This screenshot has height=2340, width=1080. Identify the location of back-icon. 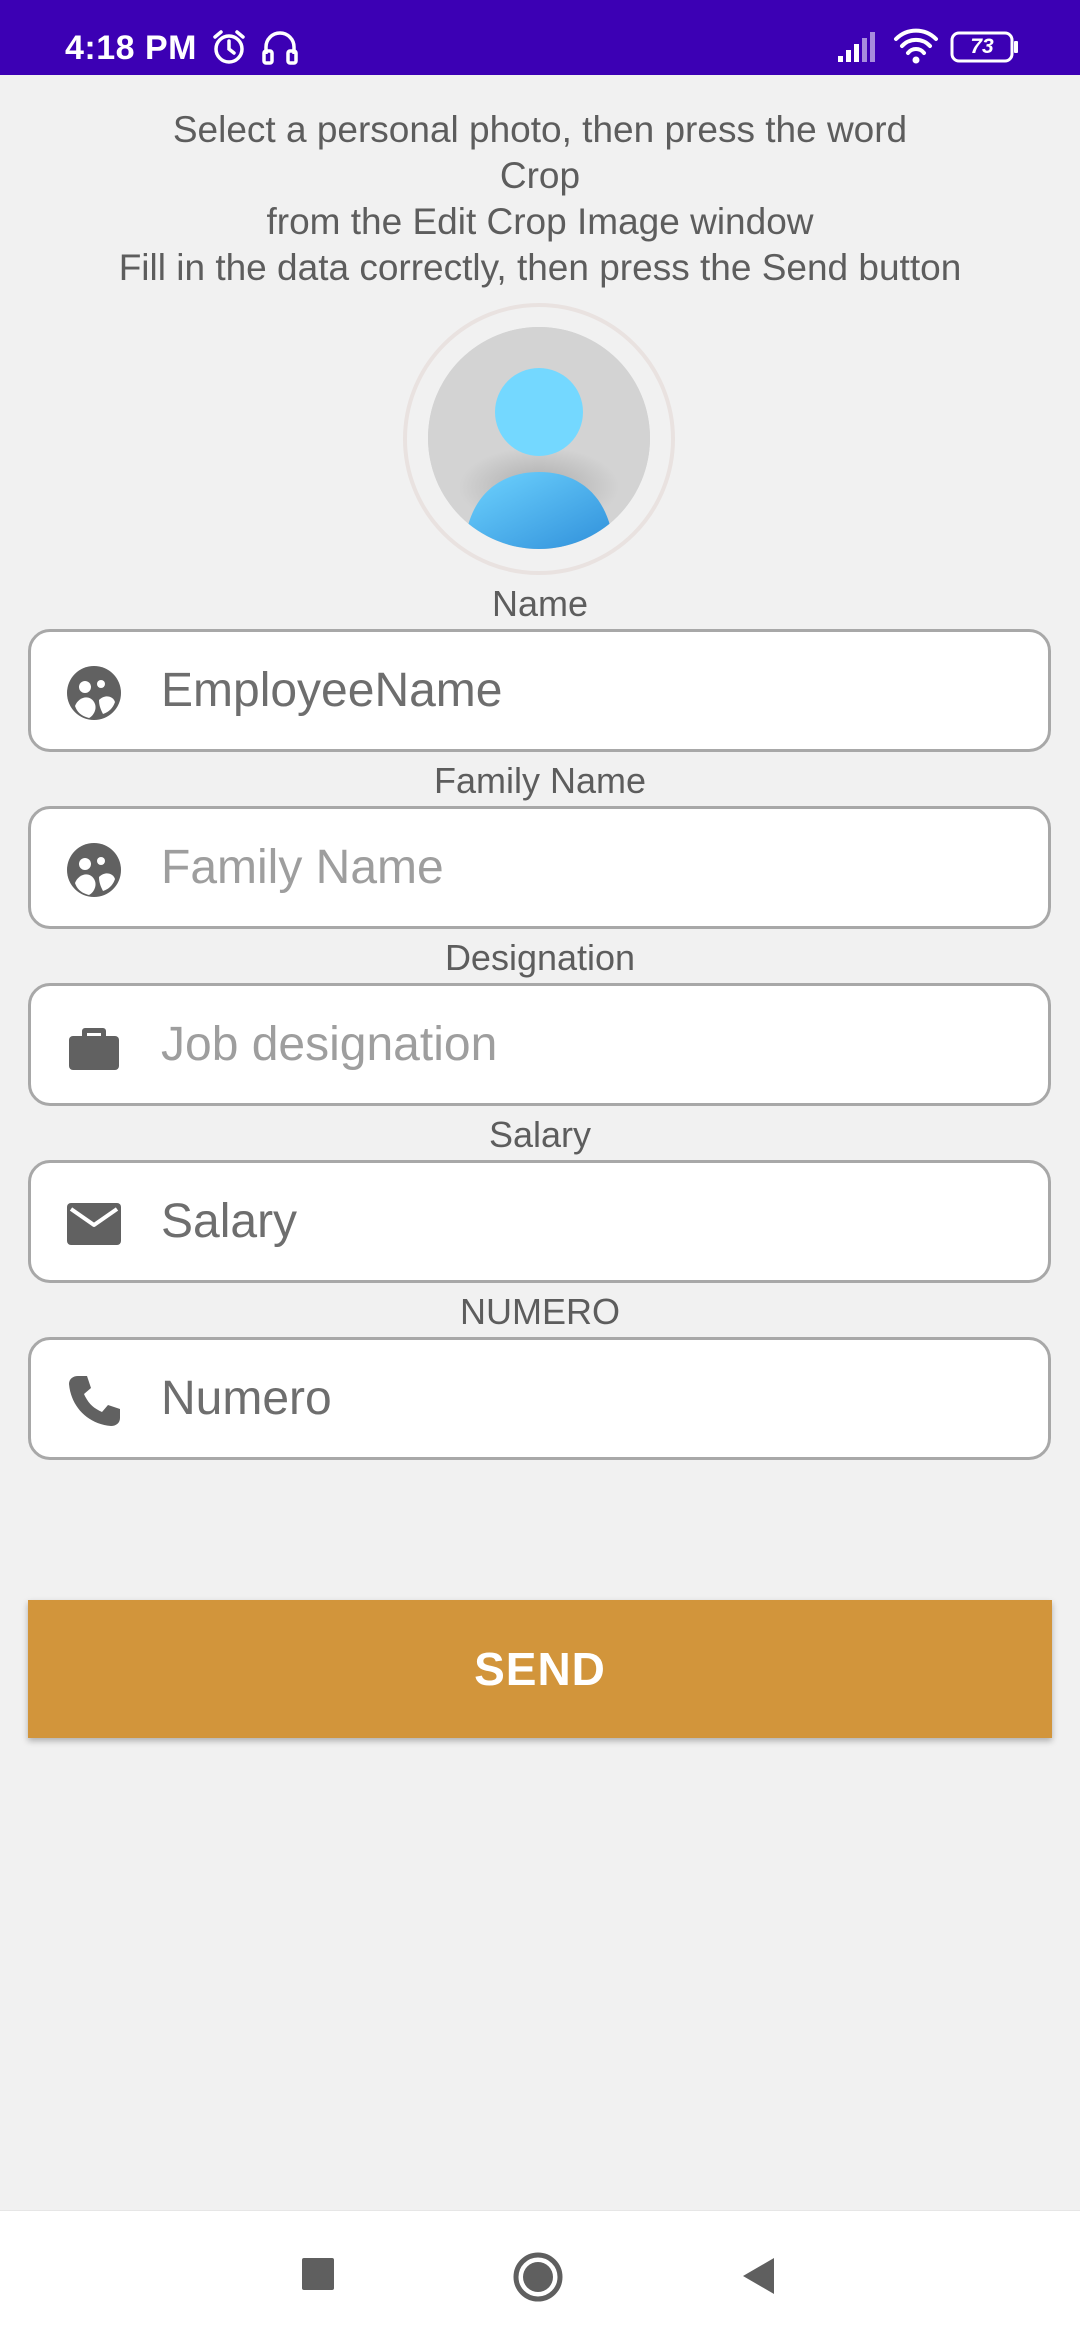
(759, 2276).